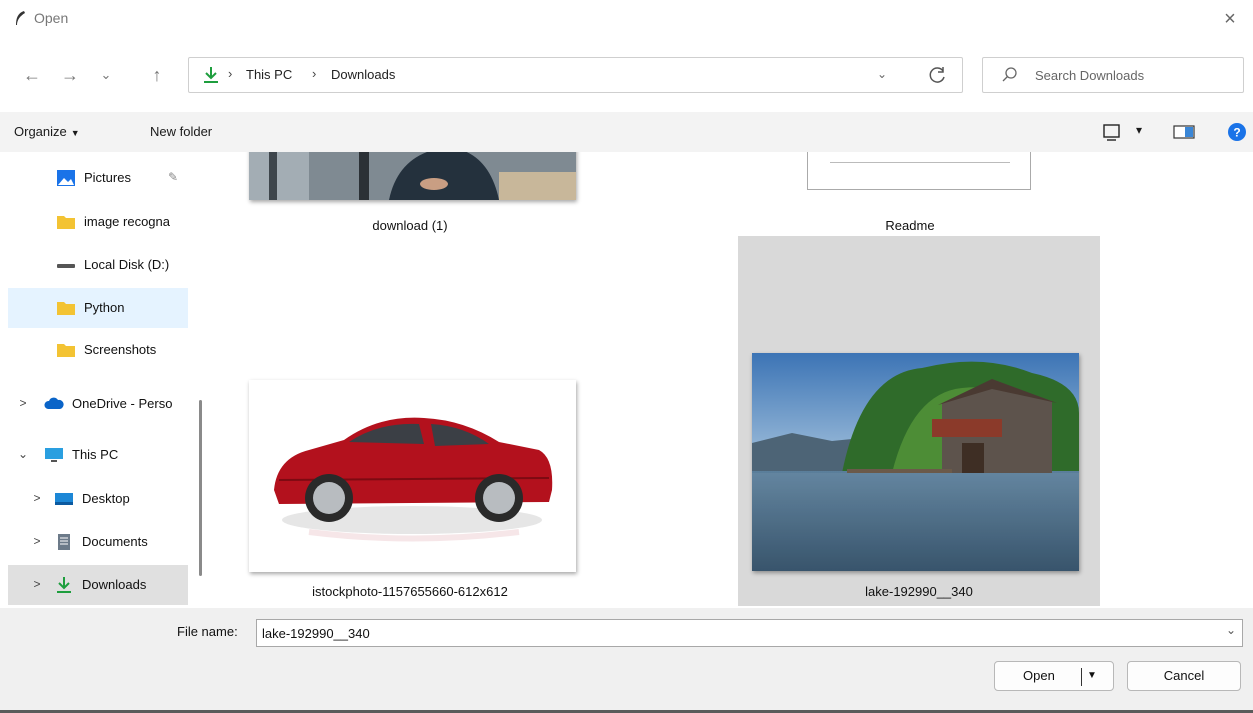 This screenshot has width=1253, height=713. I want to click on forward-button: →, so click(70, 75).